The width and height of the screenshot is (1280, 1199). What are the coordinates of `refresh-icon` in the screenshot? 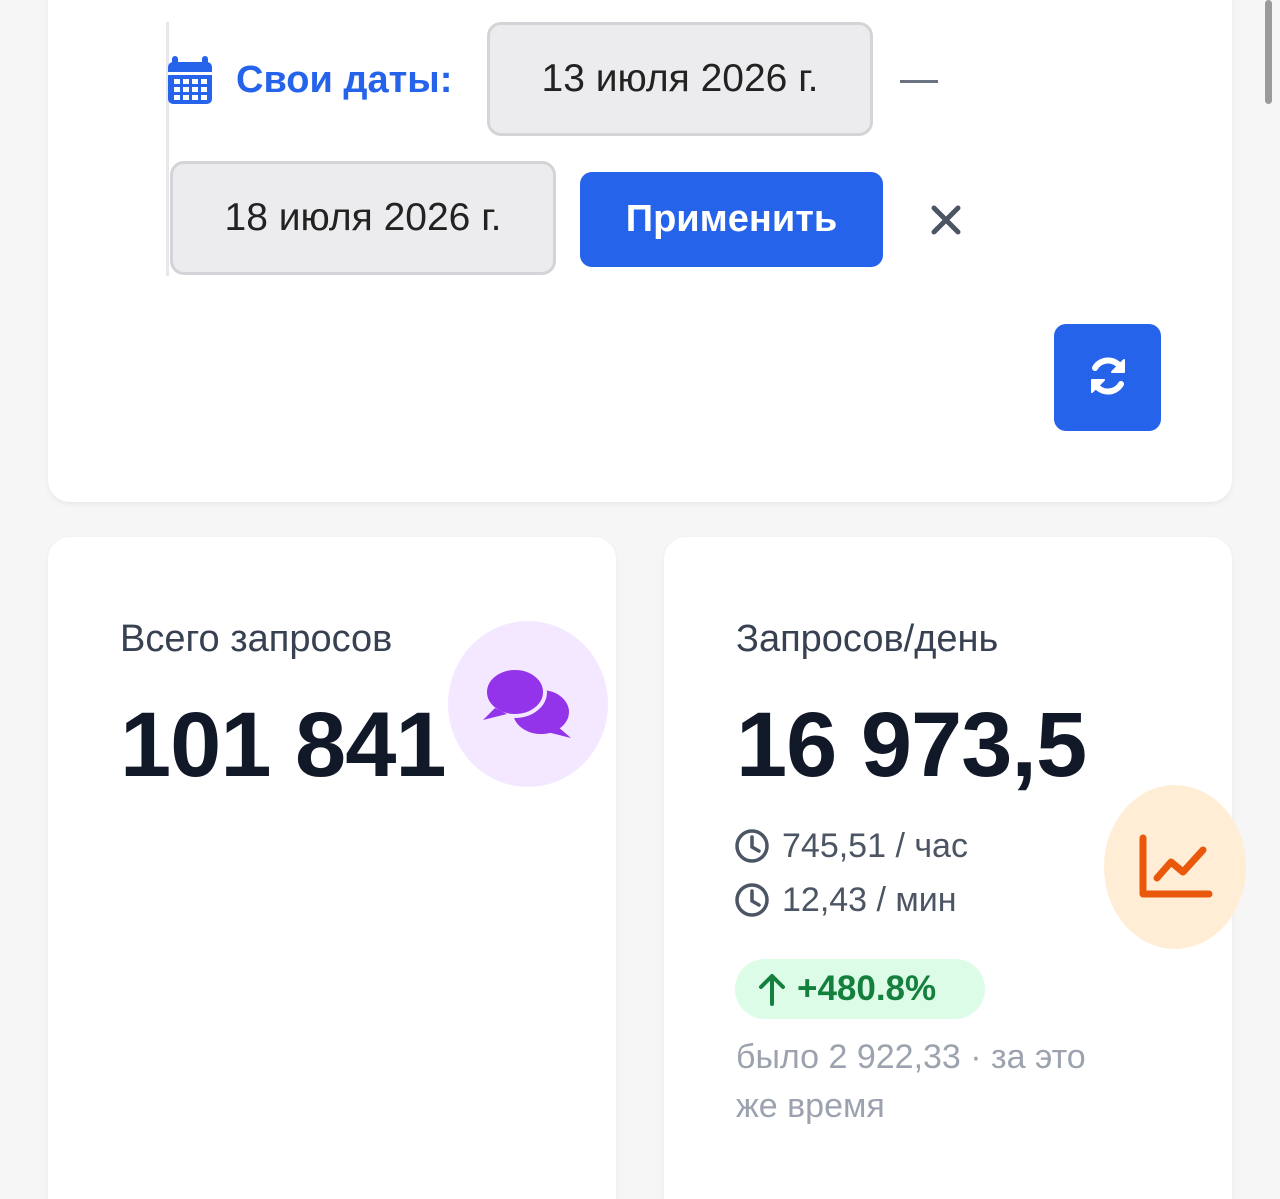 It's located at (1107, 376).